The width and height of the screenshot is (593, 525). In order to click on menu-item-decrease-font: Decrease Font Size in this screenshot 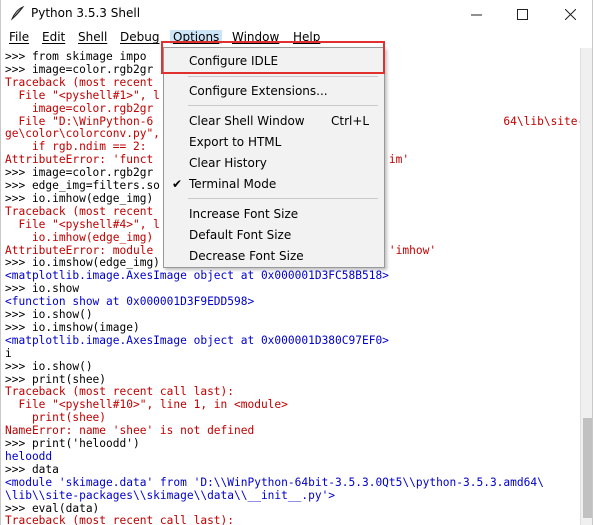, I will do `click(246, 256)`.